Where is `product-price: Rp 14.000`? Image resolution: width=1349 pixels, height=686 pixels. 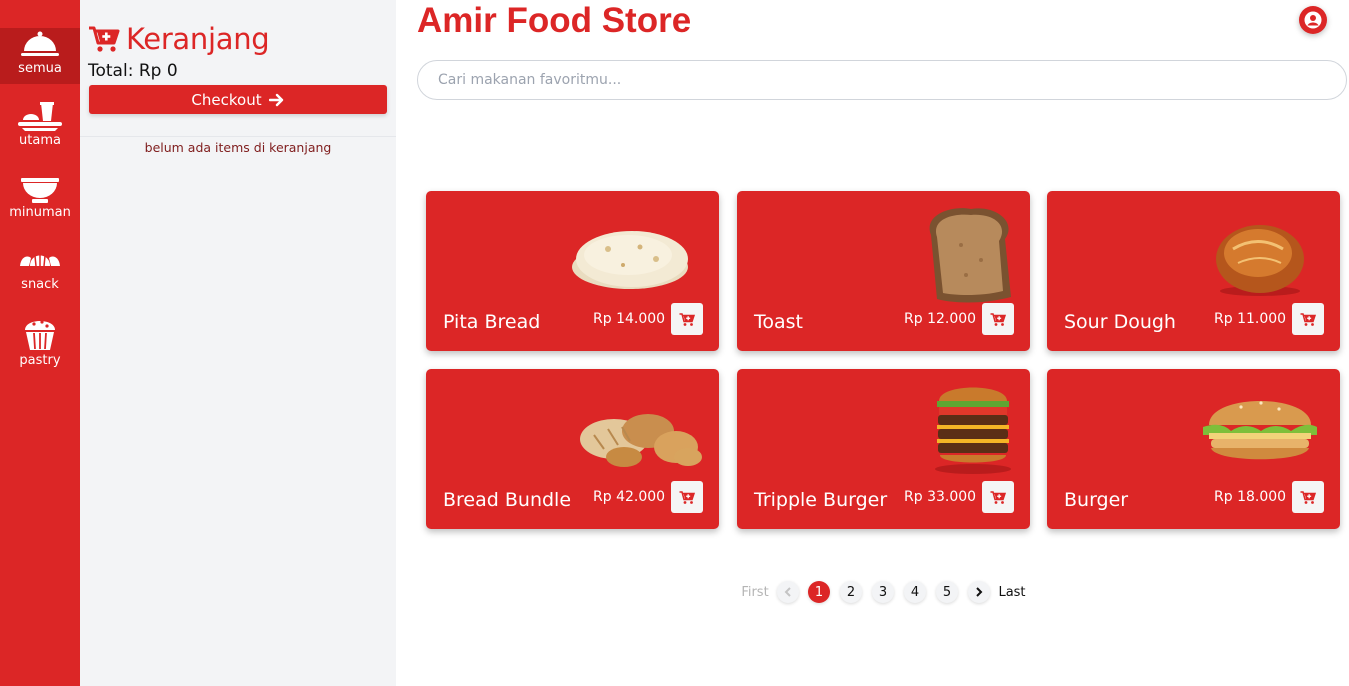 product-price: Rp 14.000 is located at coordinates (629, 319).